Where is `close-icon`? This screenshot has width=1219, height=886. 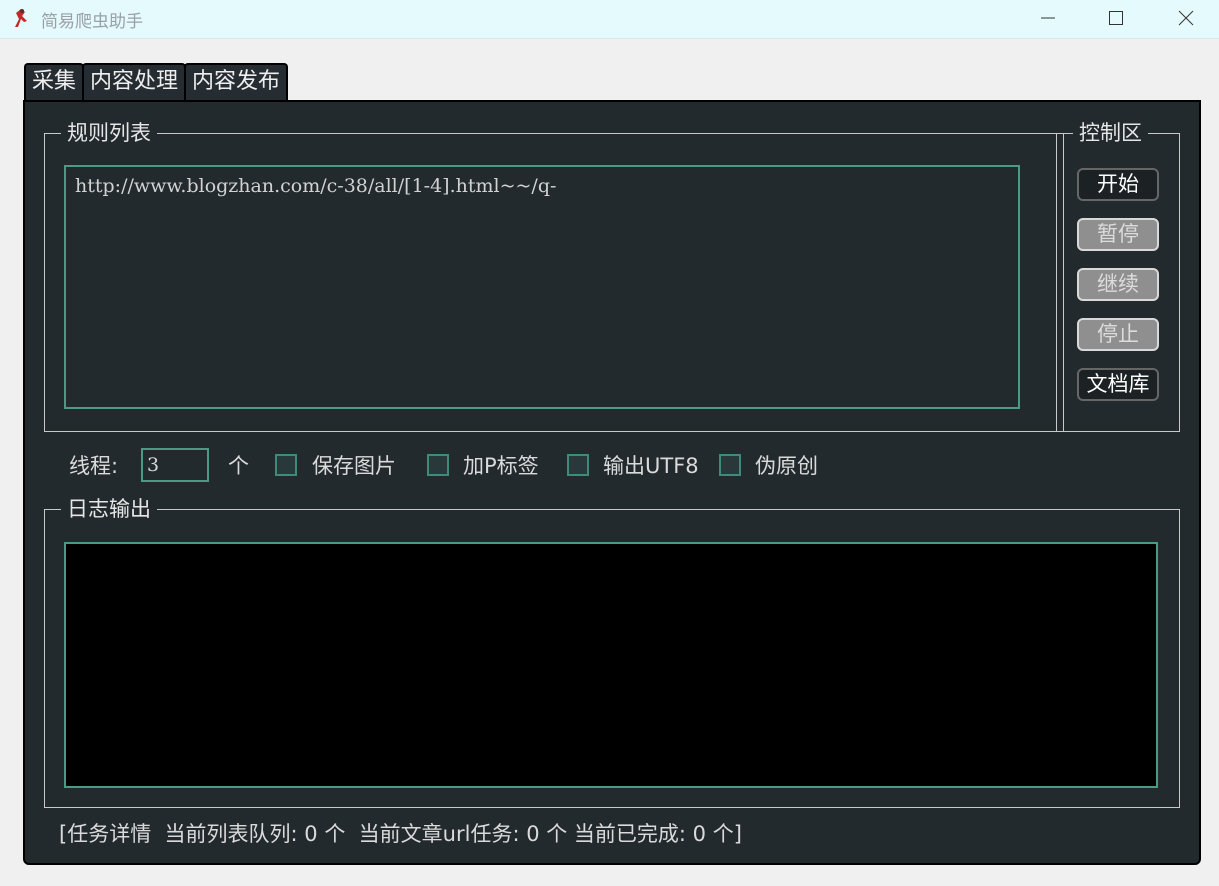 close-icon is located at coordinates (1186, 18).